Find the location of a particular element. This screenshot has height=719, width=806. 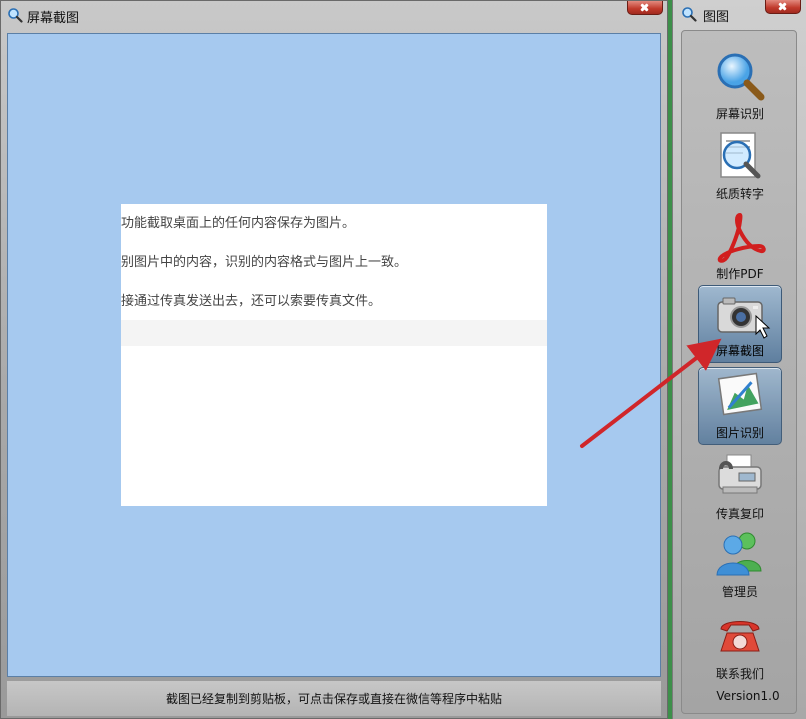

tool-make-pdf: 制作PDF is located at coordinates (740, 248).